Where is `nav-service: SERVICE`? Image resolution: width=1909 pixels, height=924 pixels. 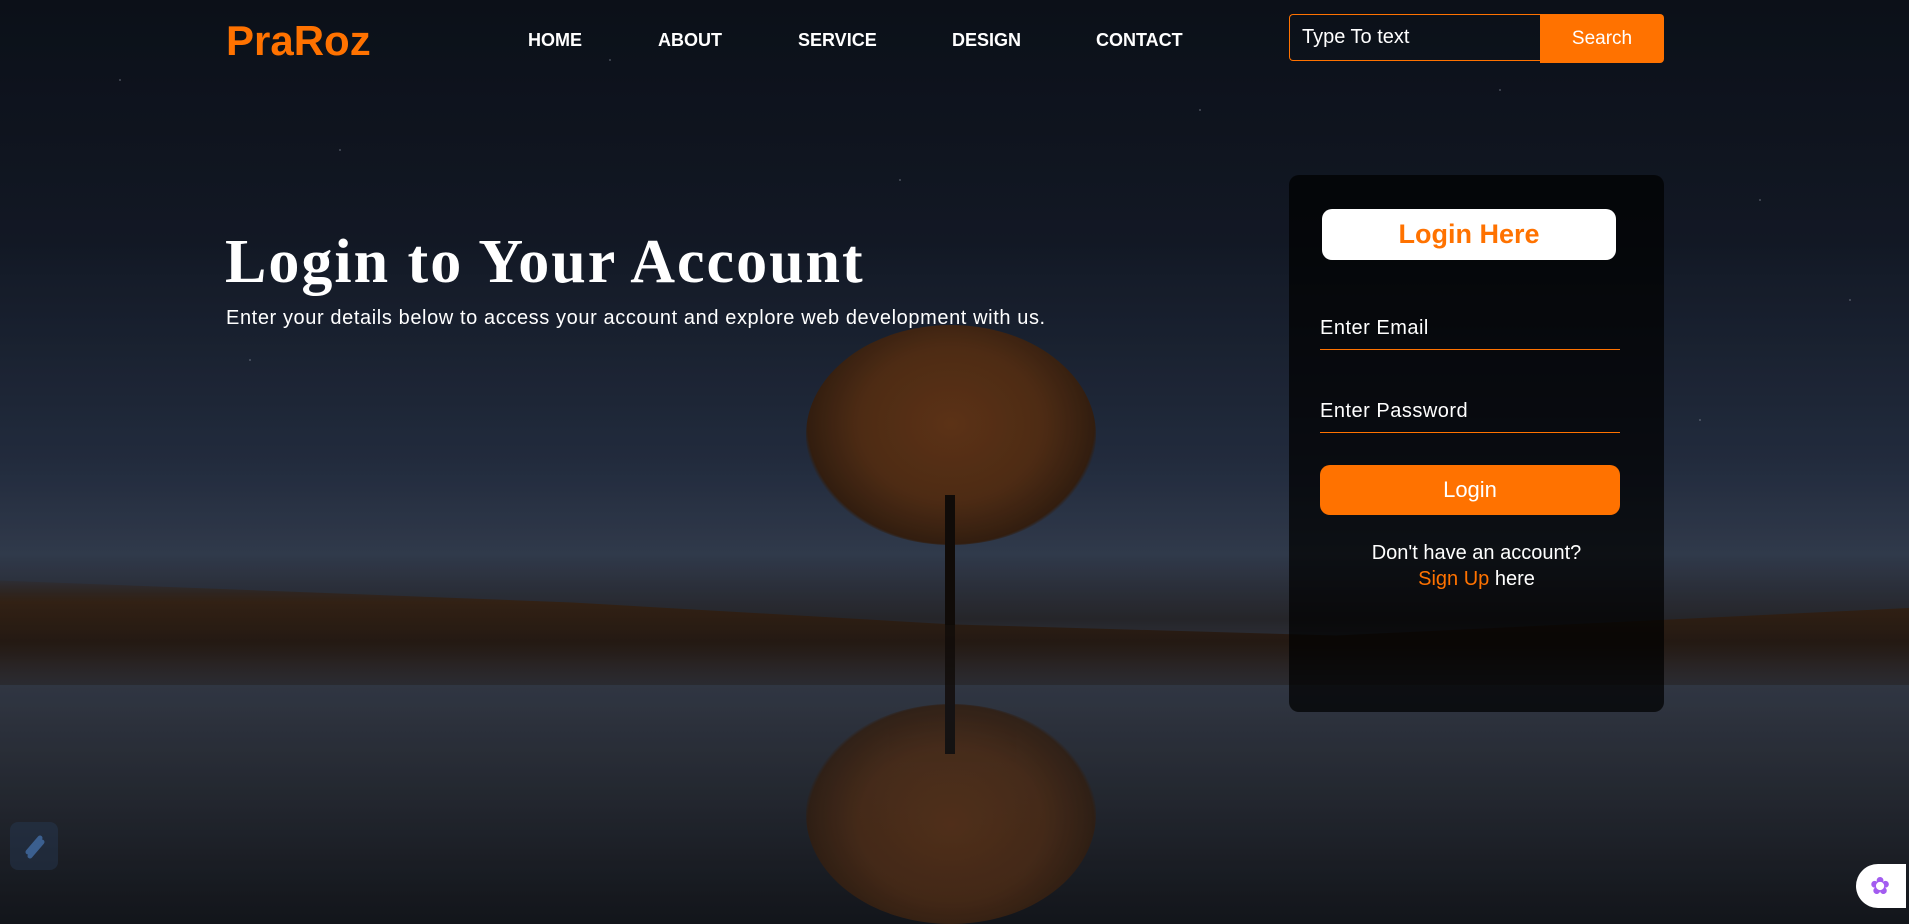 nav-service: SERVICE is located at coordinates (837, 40).